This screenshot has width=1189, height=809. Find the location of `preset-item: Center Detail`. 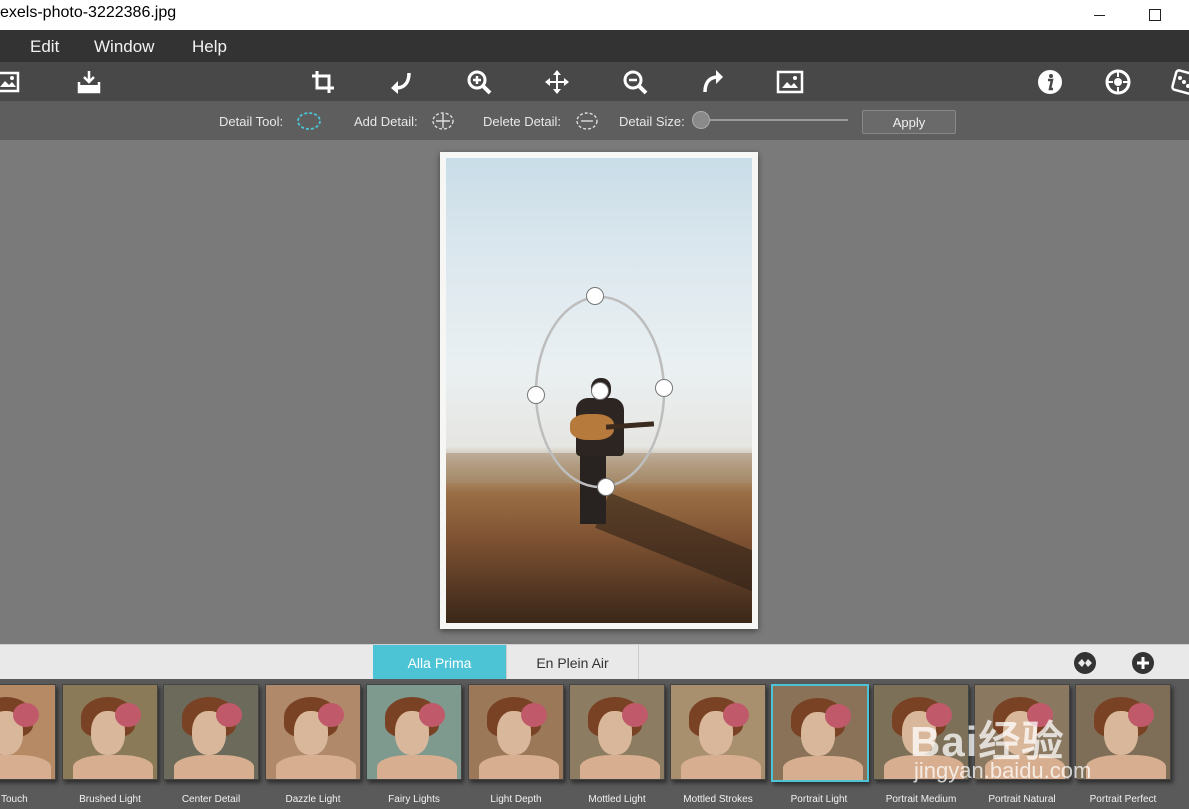

preset-item: Center Detail is located at coordinates (211, 744).